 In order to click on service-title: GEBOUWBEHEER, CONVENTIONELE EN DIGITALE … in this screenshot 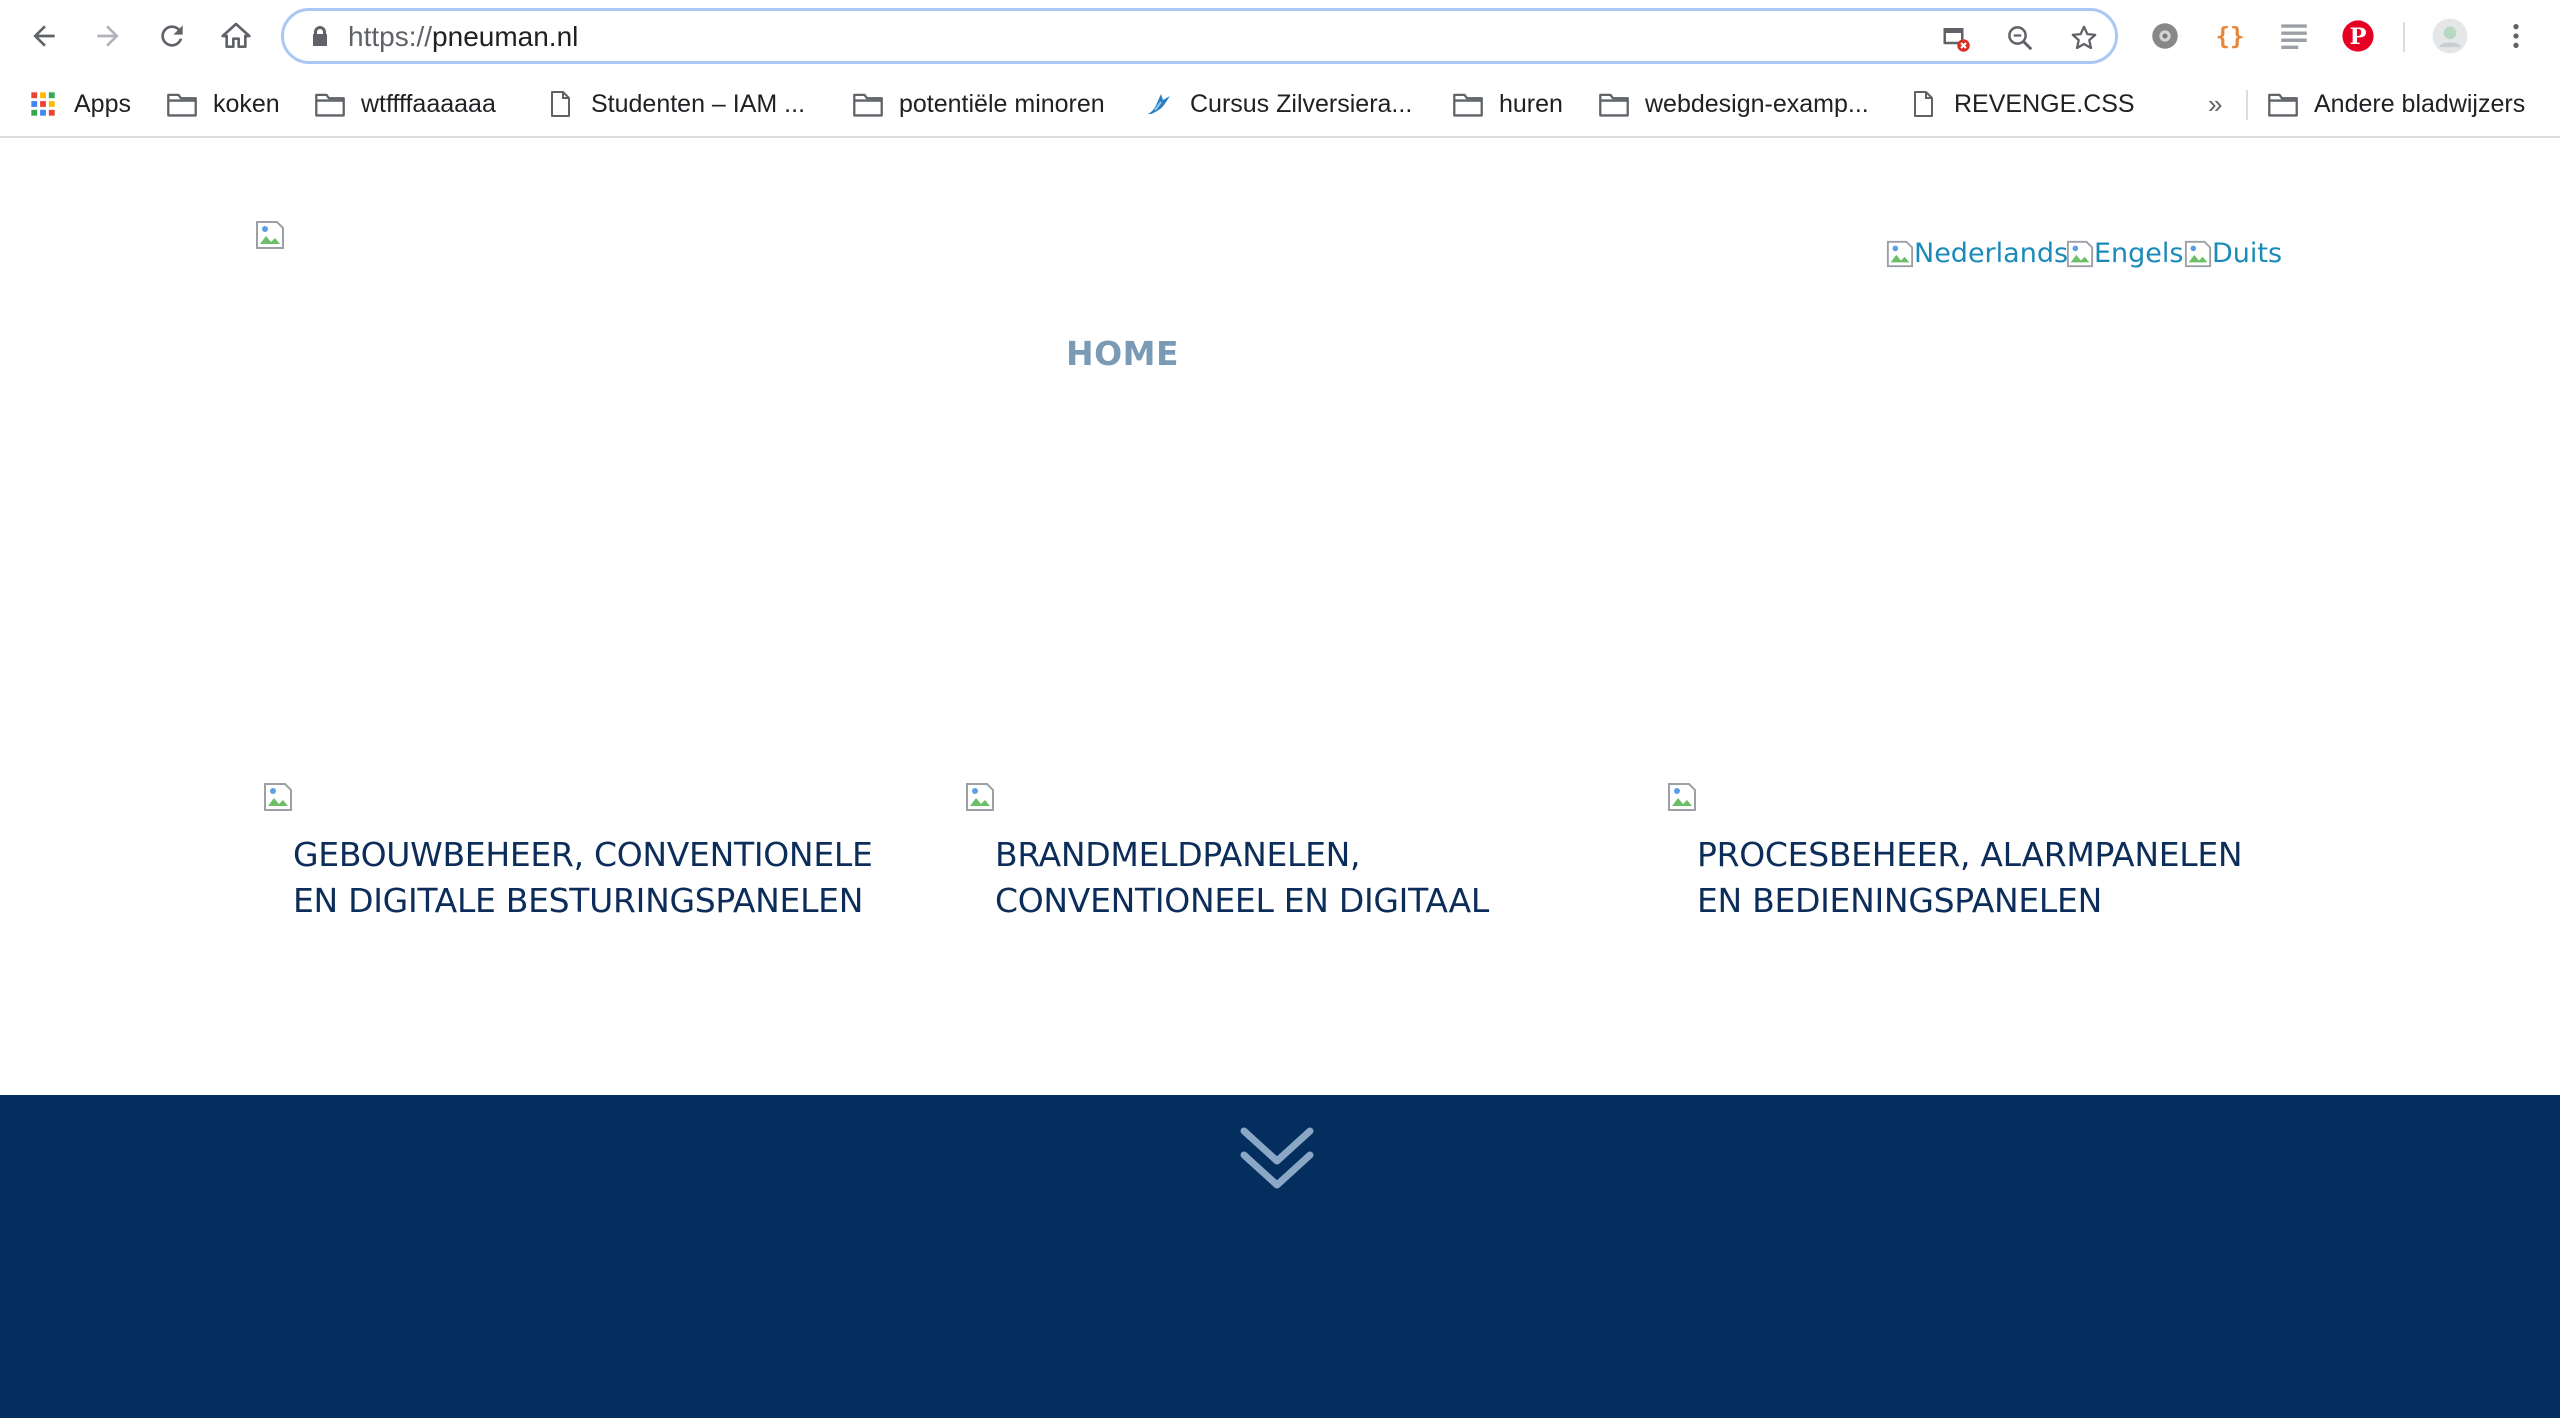, I will do `click(583, 877)`.